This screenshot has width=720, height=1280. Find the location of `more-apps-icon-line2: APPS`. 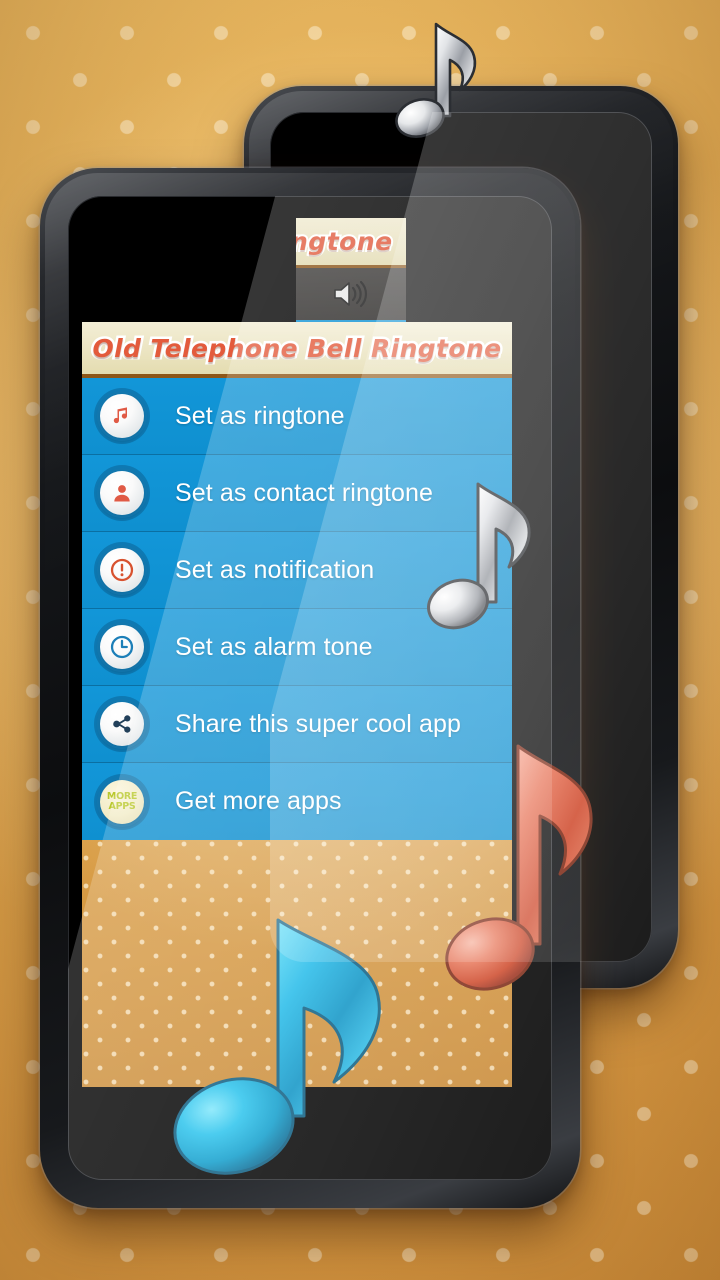

more-apps-icon-line2: APPS is located at coordinates (122, 806).